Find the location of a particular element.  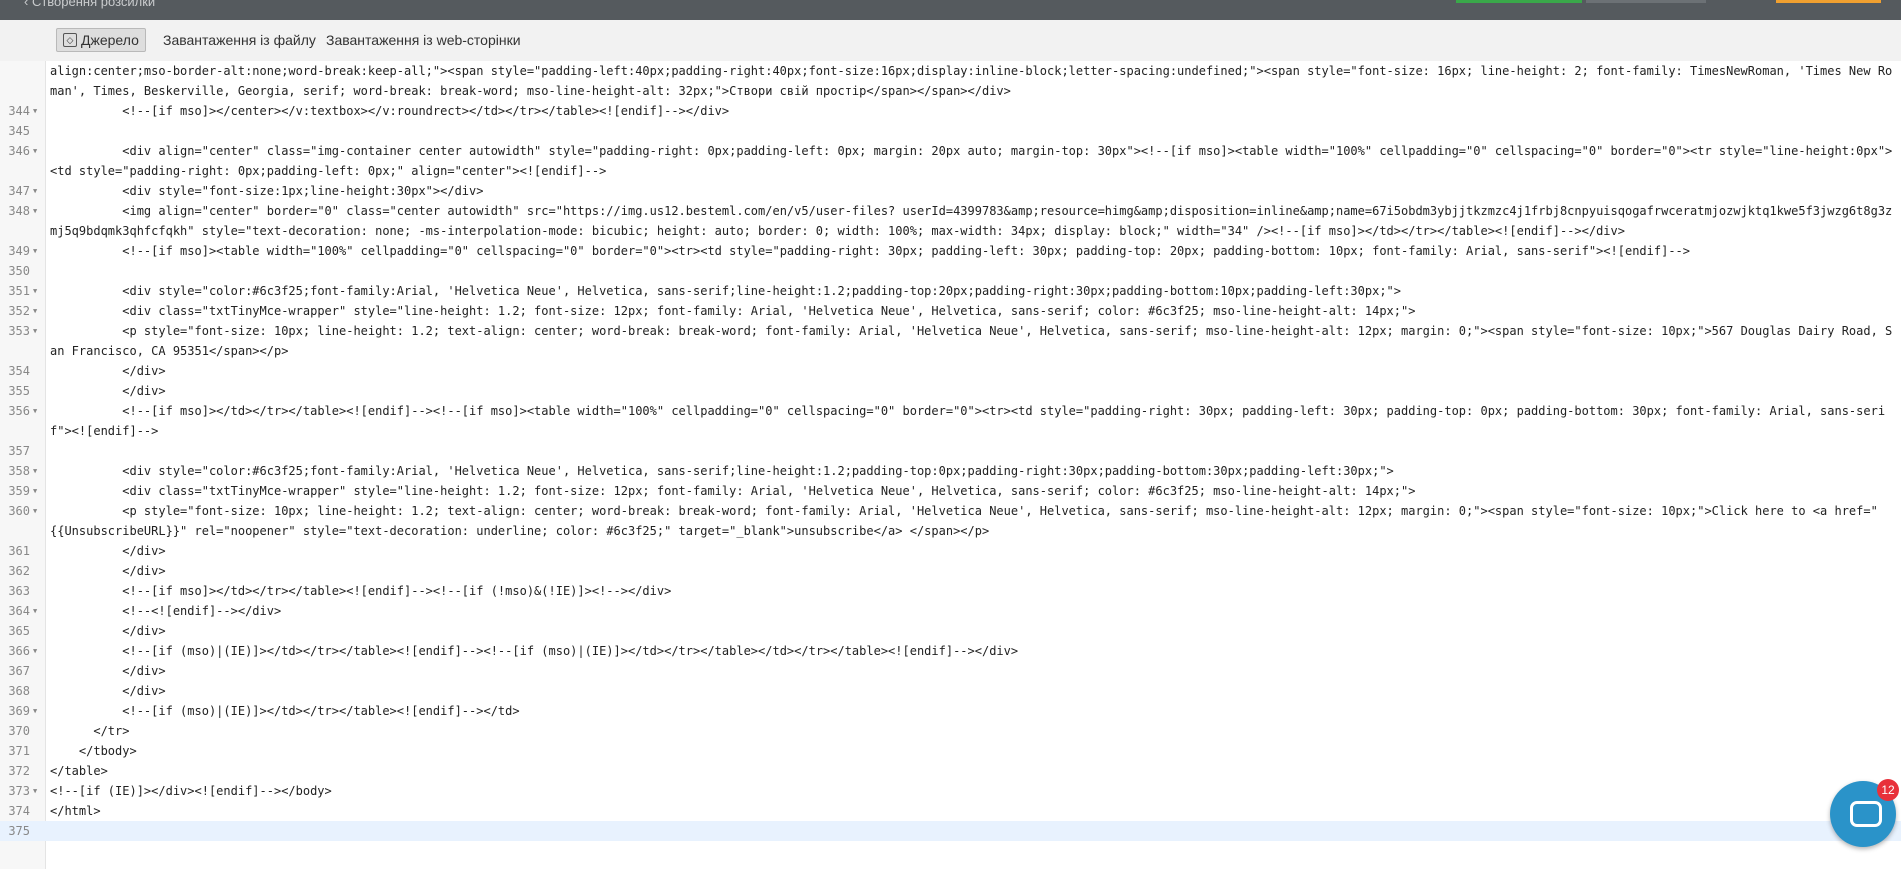

line-number: 356 is located at coordinates (19, 411).